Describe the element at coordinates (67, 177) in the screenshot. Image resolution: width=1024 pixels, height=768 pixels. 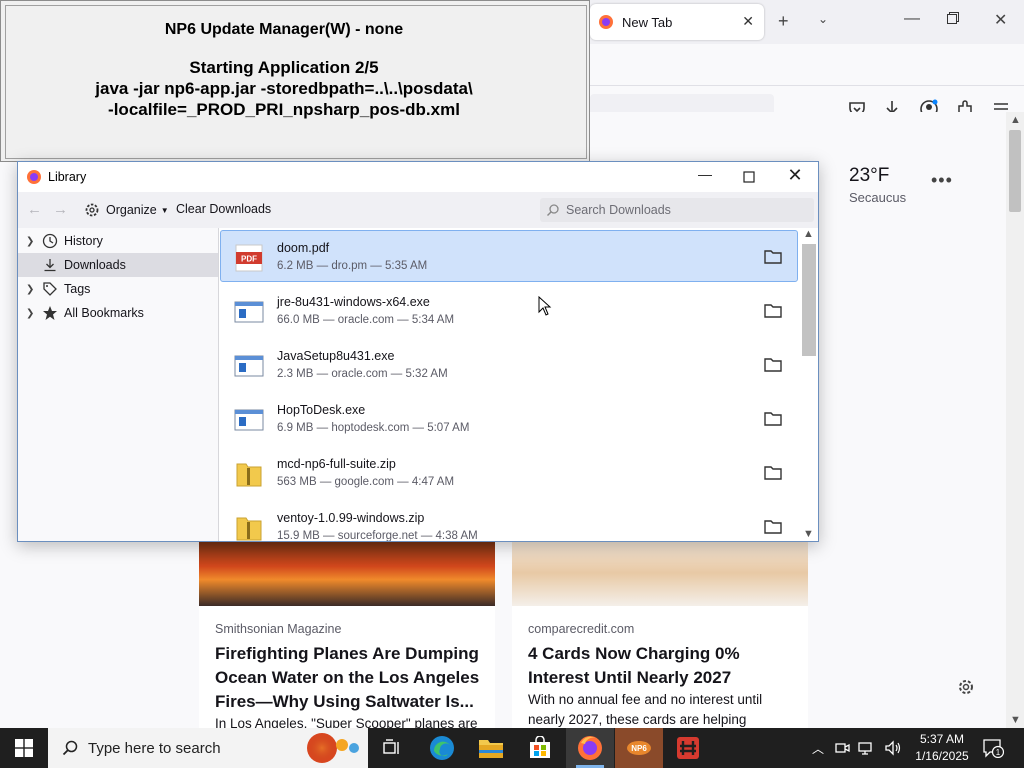
I see `library-title: Library` at that location.